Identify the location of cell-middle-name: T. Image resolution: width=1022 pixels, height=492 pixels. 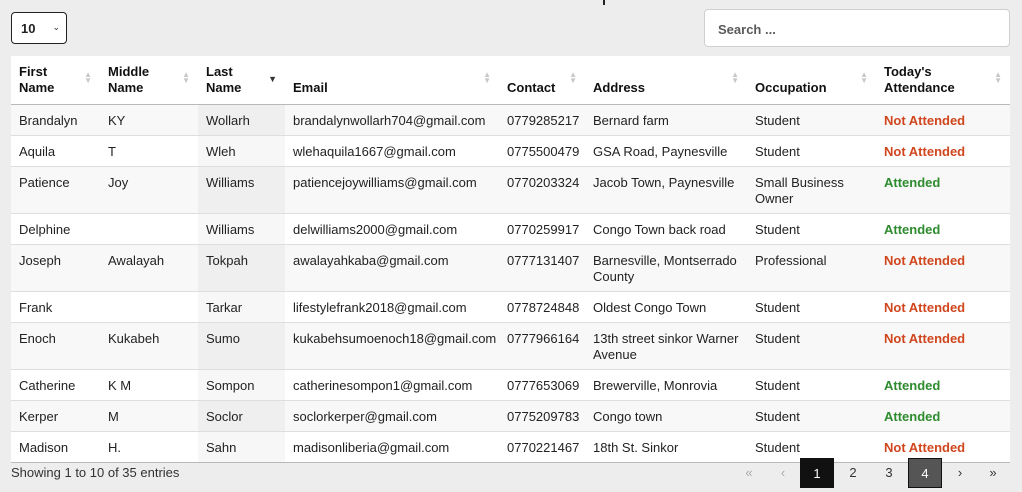
(149, 150).